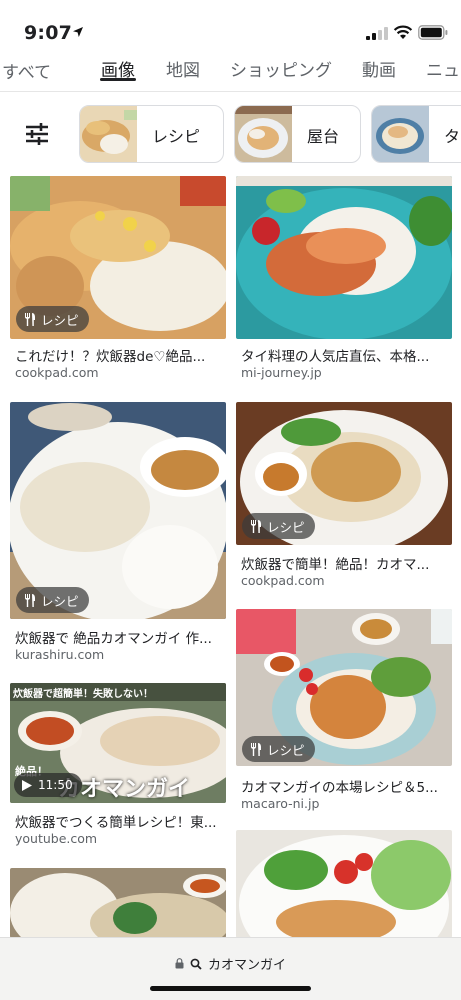 This screenshot has height=1000, width=461. Describe the element at coordinates (246, 965) in the screenshot. I see `address-bar-query: カオマンガイ` at that location.